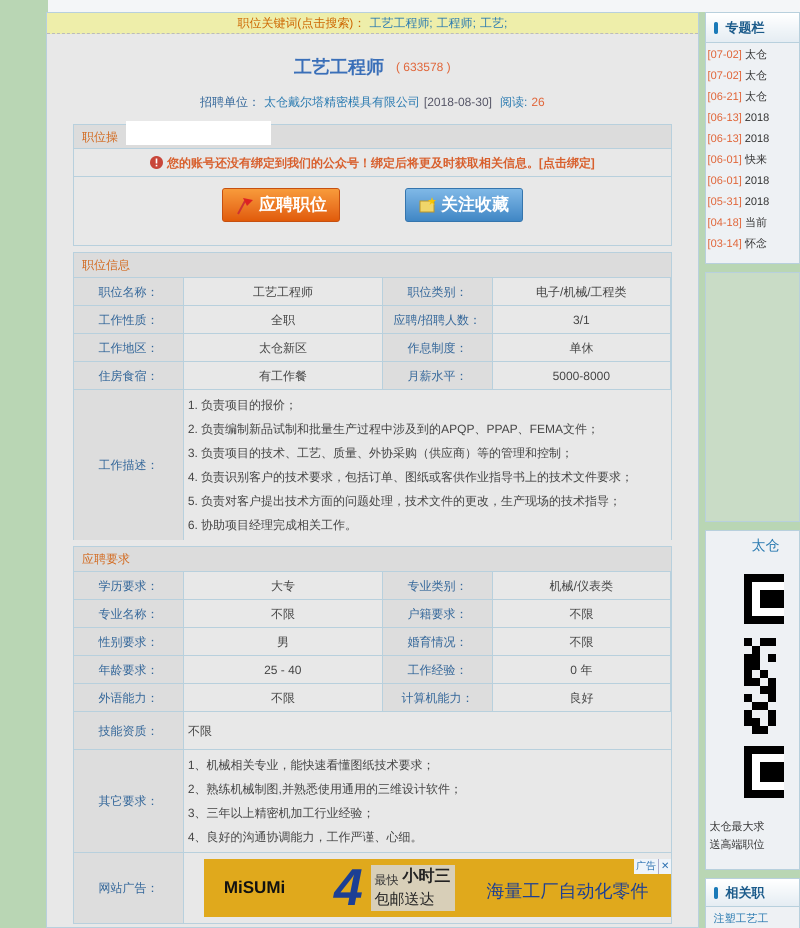 The height and width of the screenshot is (928, 800). I want to click on keyword-link: 工艺工程师;, so click(401, 23).